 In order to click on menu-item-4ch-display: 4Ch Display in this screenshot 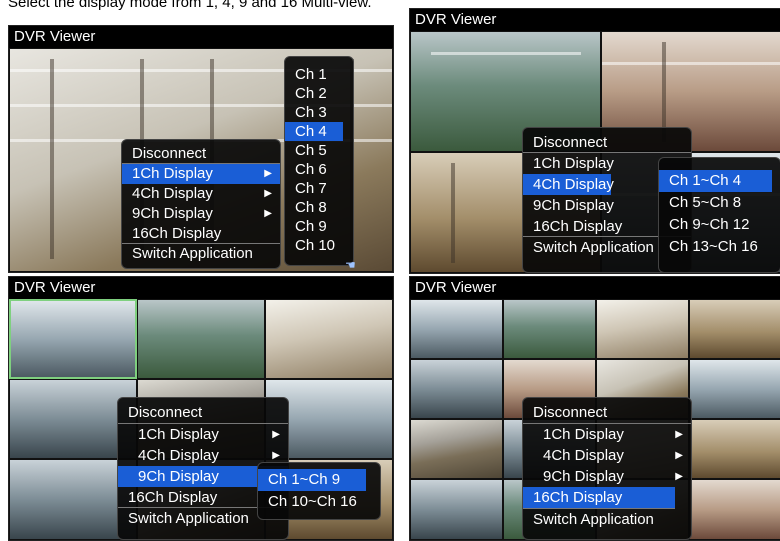, I will do `click(568, 184)`.